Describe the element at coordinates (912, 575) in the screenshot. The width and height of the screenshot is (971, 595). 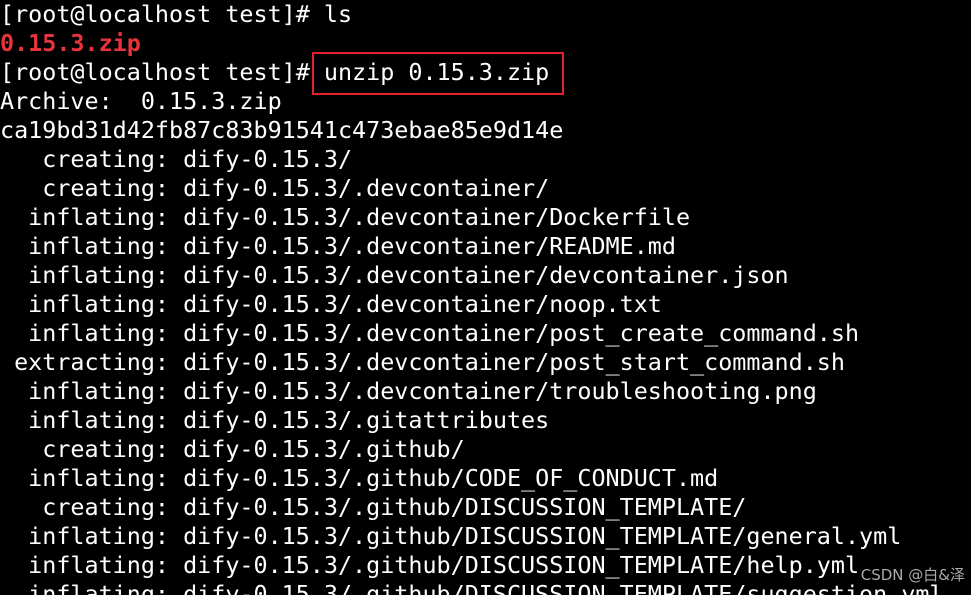
I see `csdn-watermark: CSDN @白&泽` at that location.